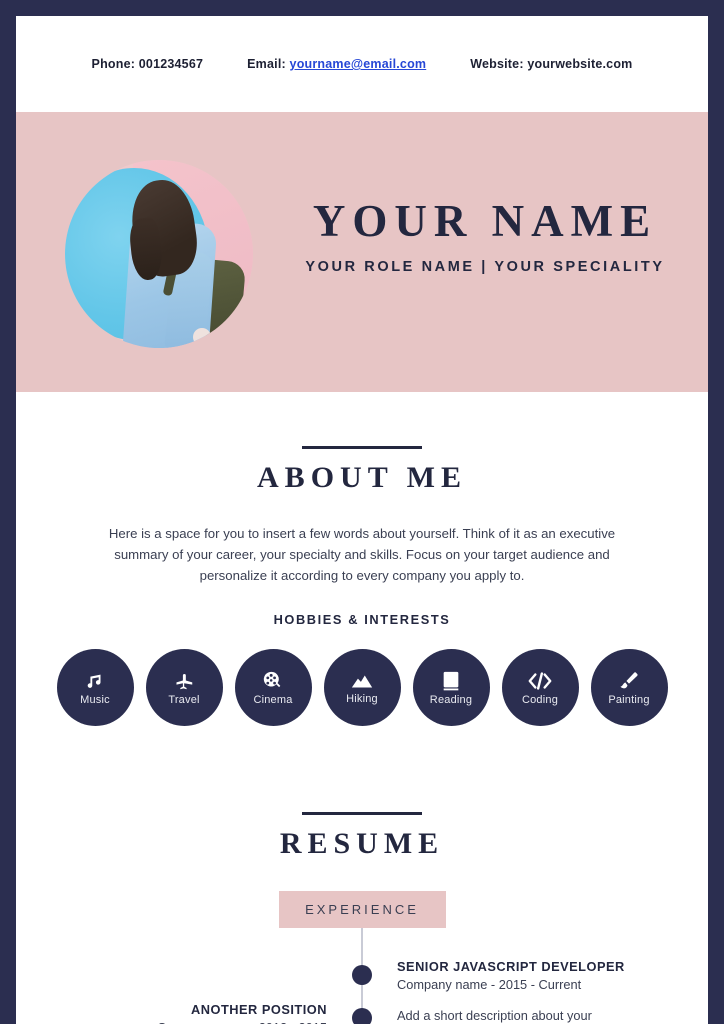  I want to click on job-meta: Company name - 2012 - 2015, so click(182, 1022).